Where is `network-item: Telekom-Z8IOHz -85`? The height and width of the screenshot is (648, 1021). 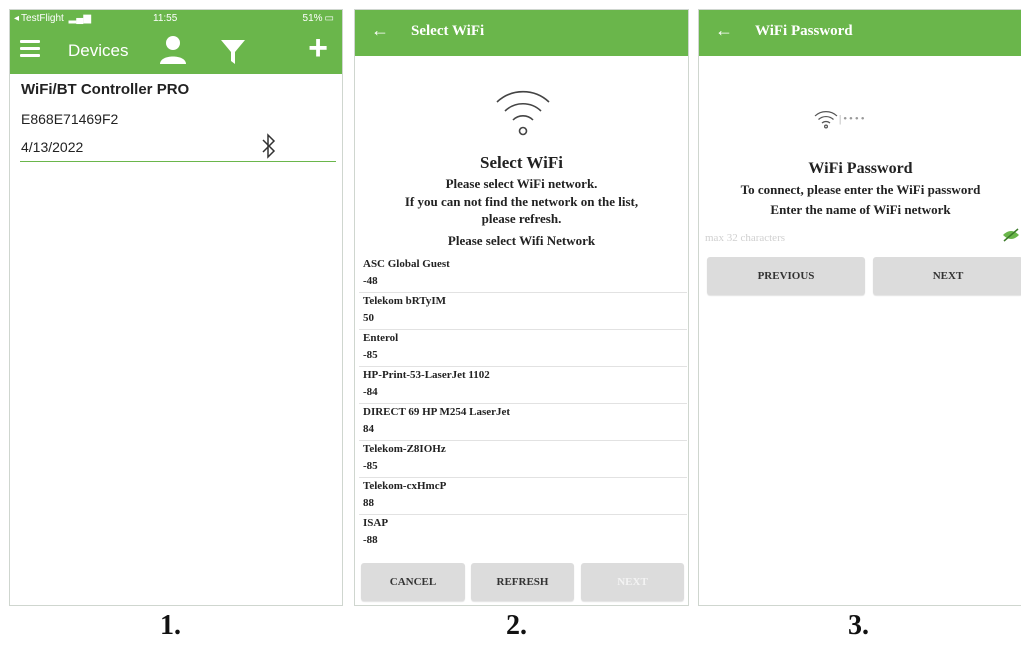 network-item: Telekom-Z8IOHz -85 is located at coordinates (523, 459).